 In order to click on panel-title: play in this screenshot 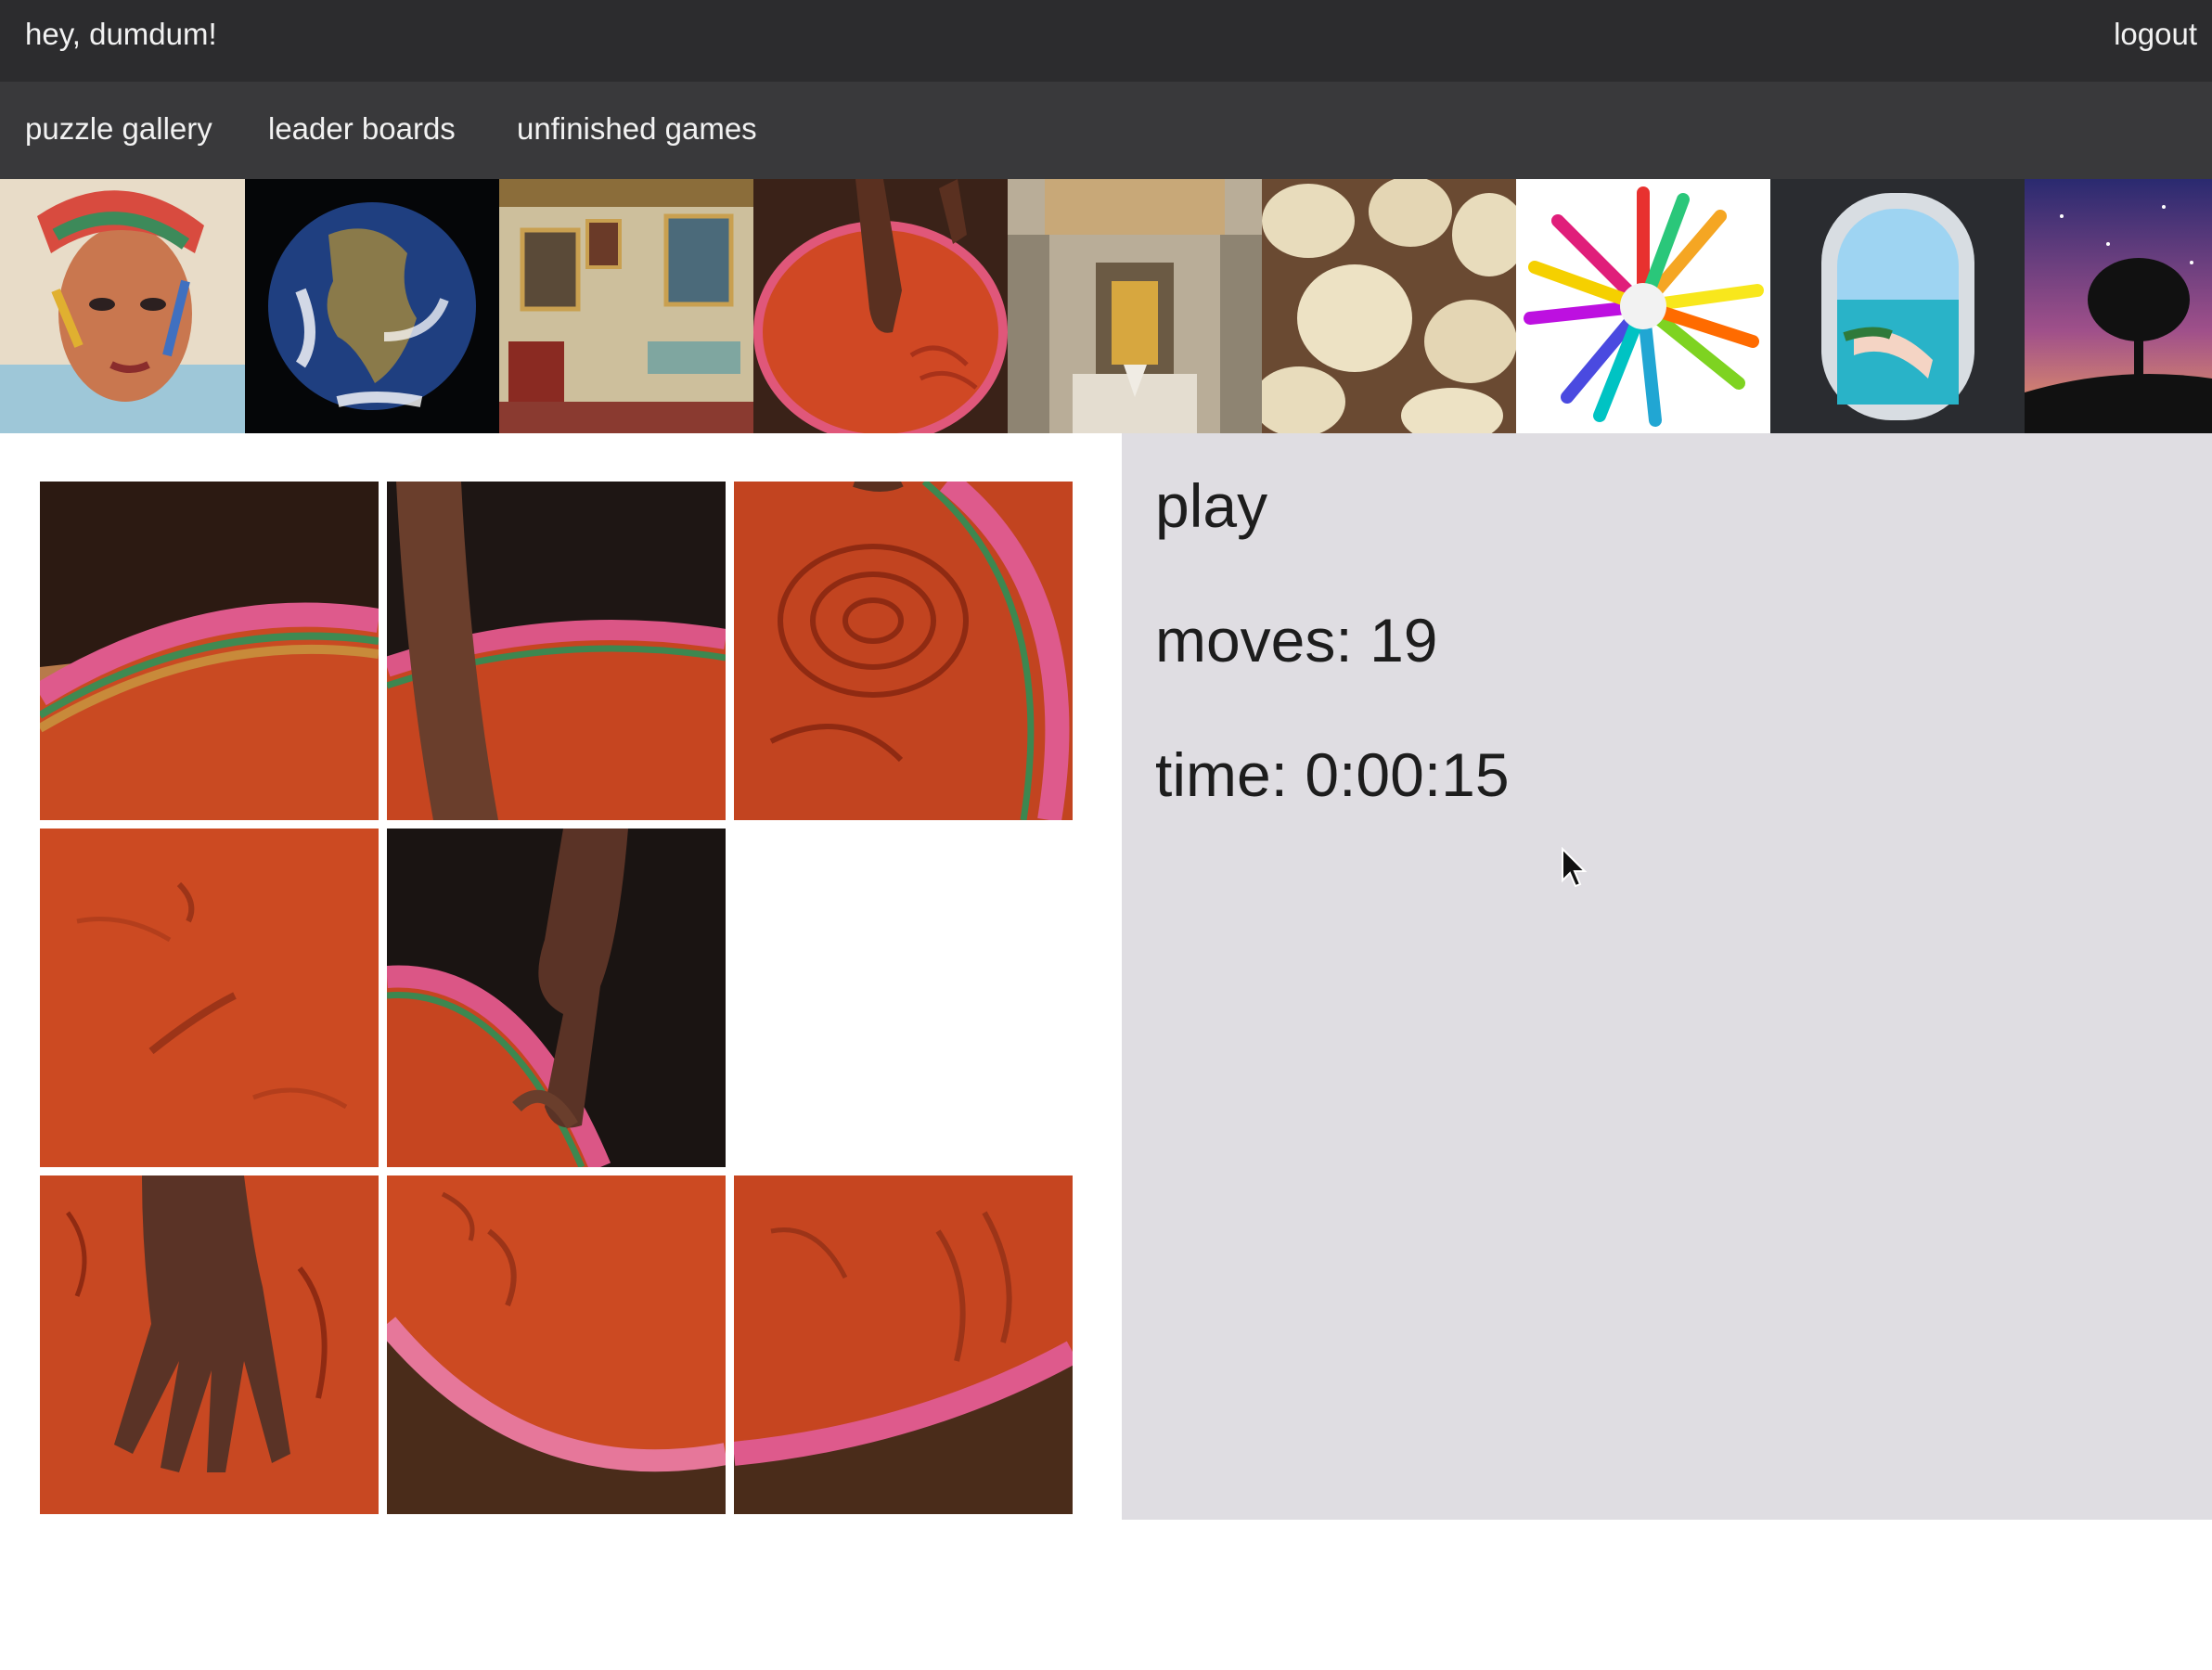, I will do `click(1211, 506)`.